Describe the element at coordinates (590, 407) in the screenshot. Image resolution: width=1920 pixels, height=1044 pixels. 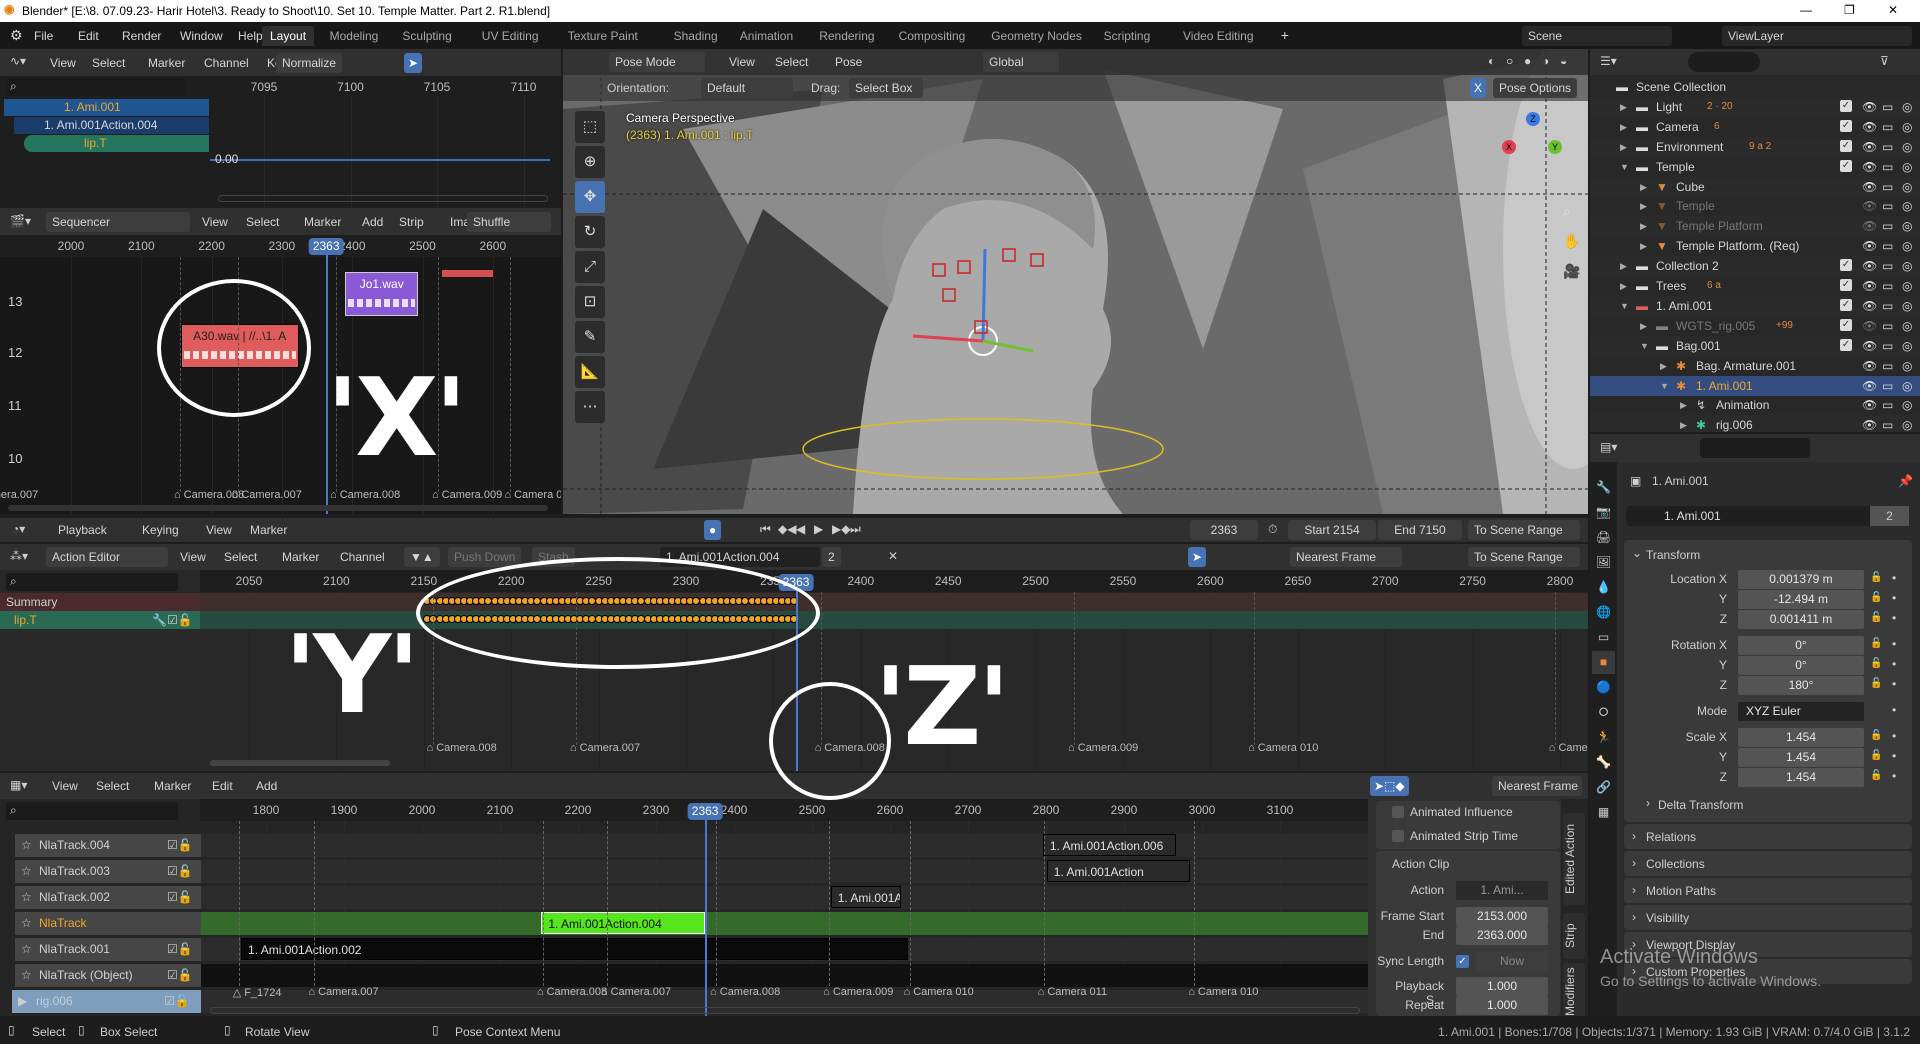
I see `relax-pose-icon: ⋯` at that location.